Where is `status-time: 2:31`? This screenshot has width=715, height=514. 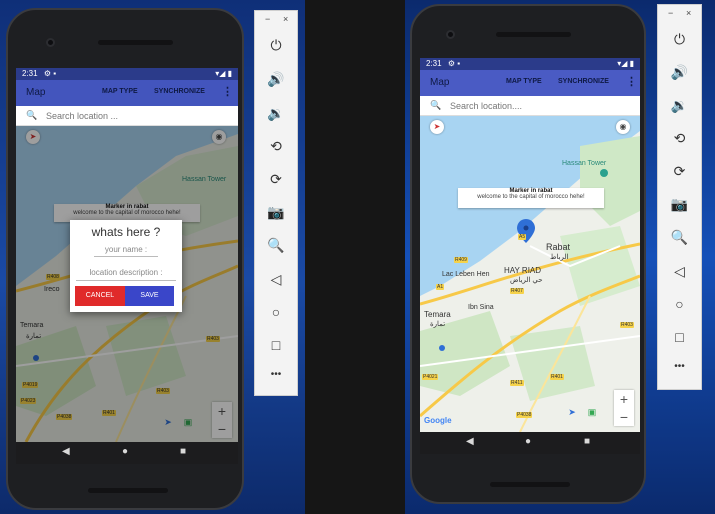 status-time: 2:31 is located at coordinates (434, 63).